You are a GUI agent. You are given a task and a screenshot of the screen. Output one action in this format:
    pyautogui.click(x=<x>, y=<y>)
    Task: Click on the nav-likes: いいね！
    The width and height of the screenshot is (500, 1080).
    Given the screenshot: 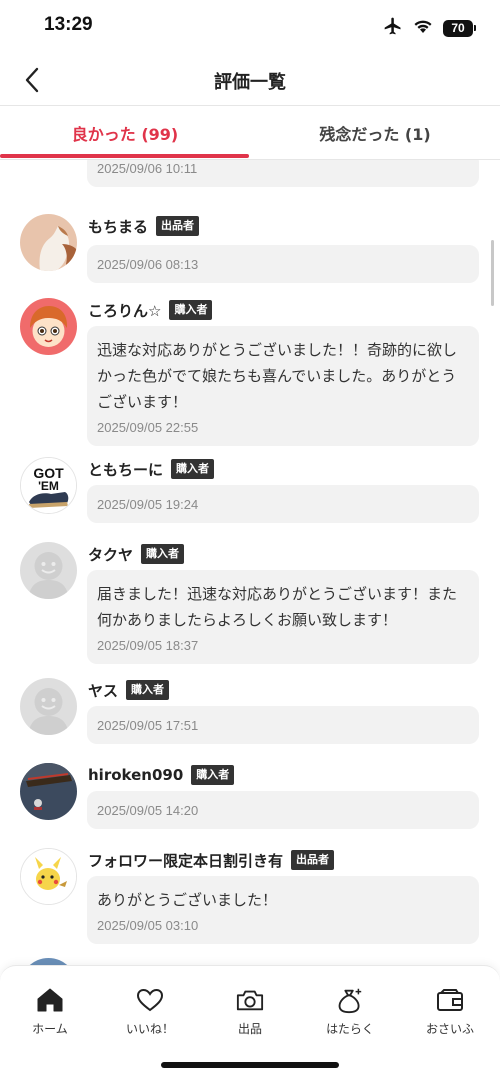 What is the action you would take?
    pyautogui.click(x=150, y=1015)
    